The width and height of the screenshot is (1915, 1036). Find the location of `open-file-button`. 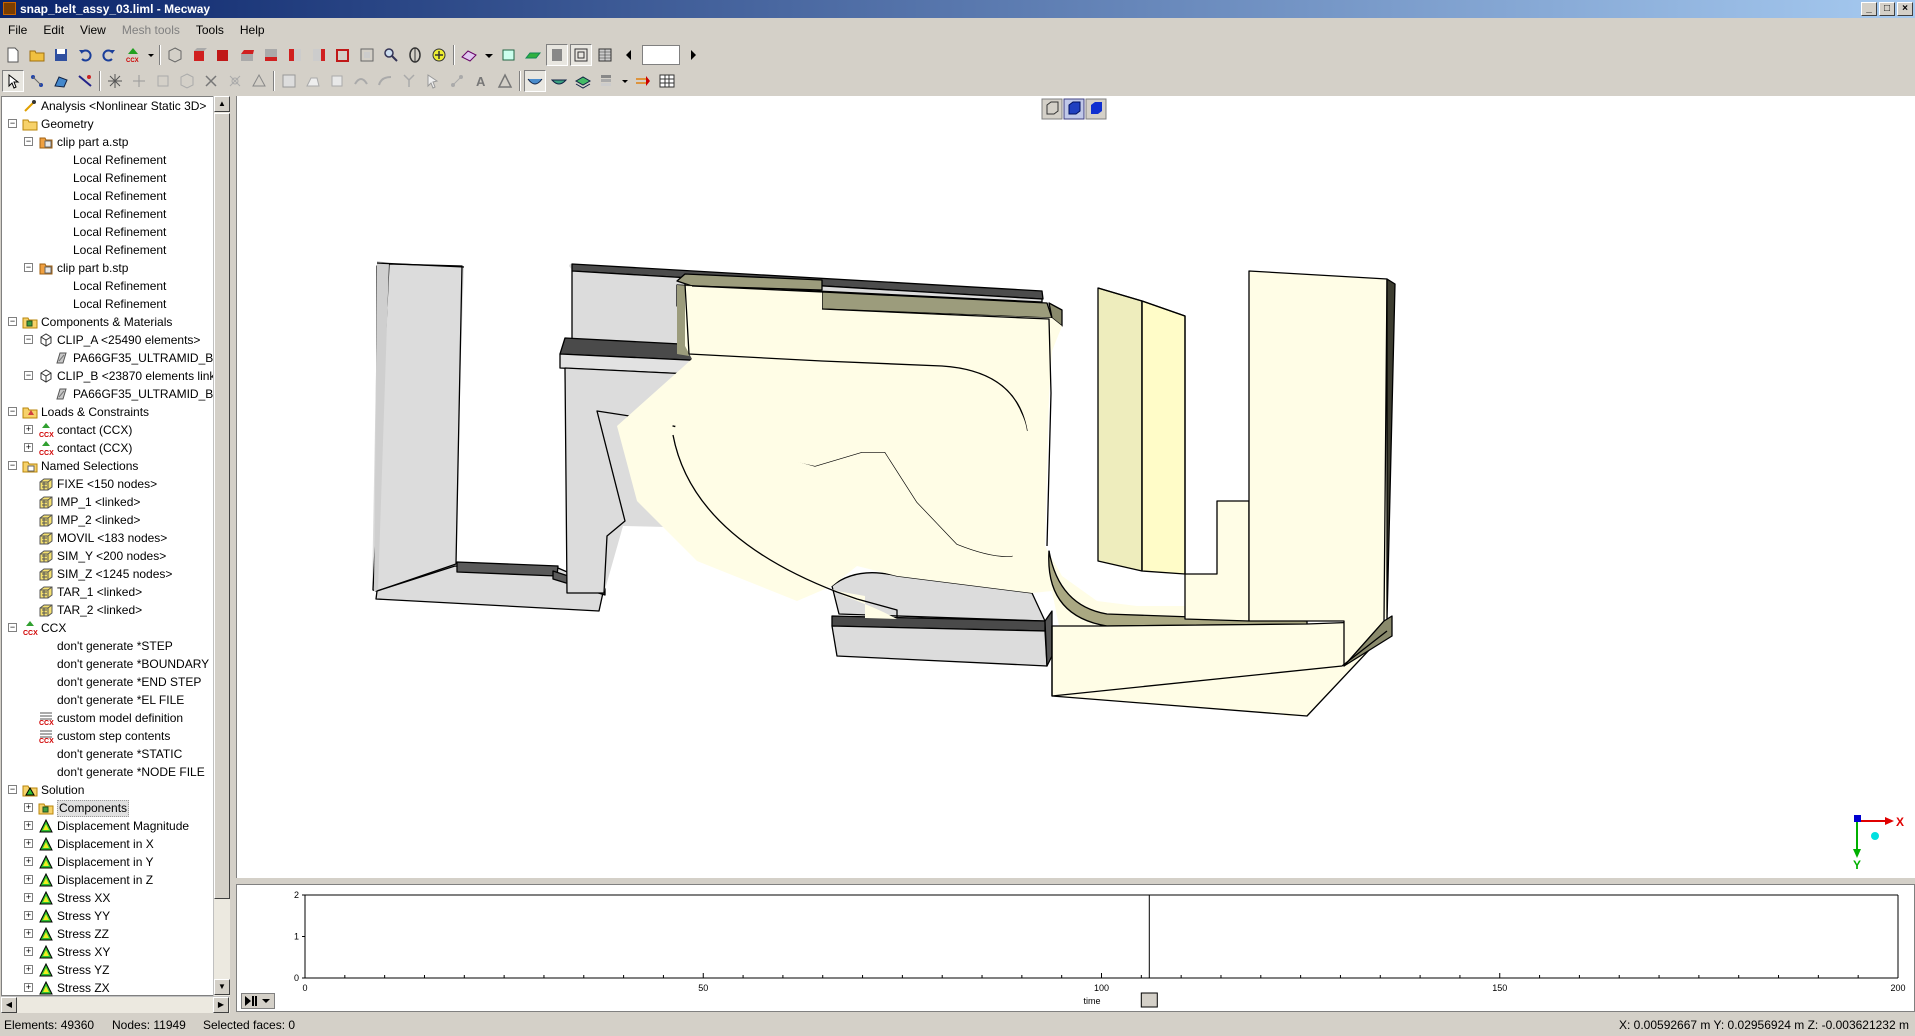

open-file-button is located at coordinates (37, 55).